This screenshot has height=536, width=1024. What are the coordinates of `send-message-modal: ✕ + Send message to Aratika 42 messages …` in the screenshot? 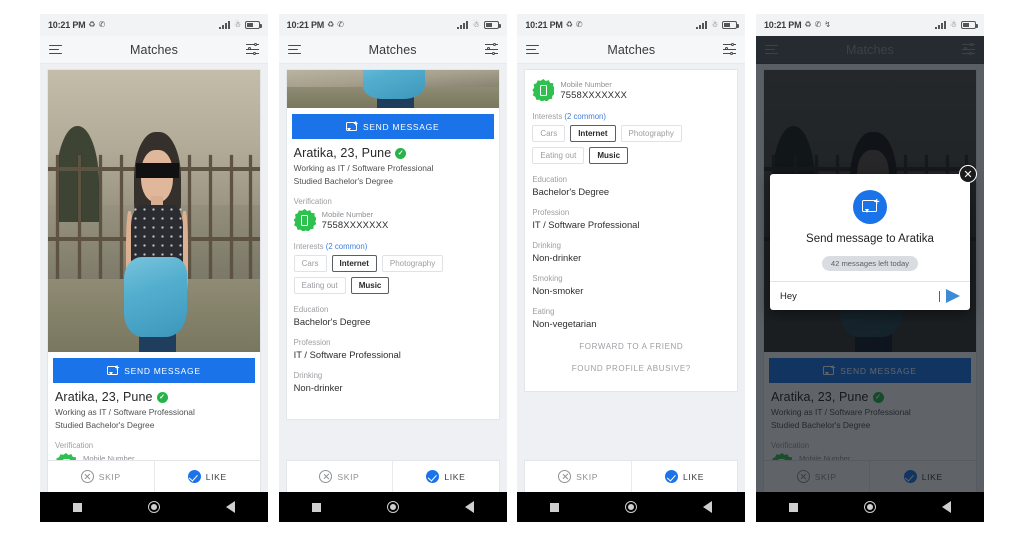 It's located at (873, 237).